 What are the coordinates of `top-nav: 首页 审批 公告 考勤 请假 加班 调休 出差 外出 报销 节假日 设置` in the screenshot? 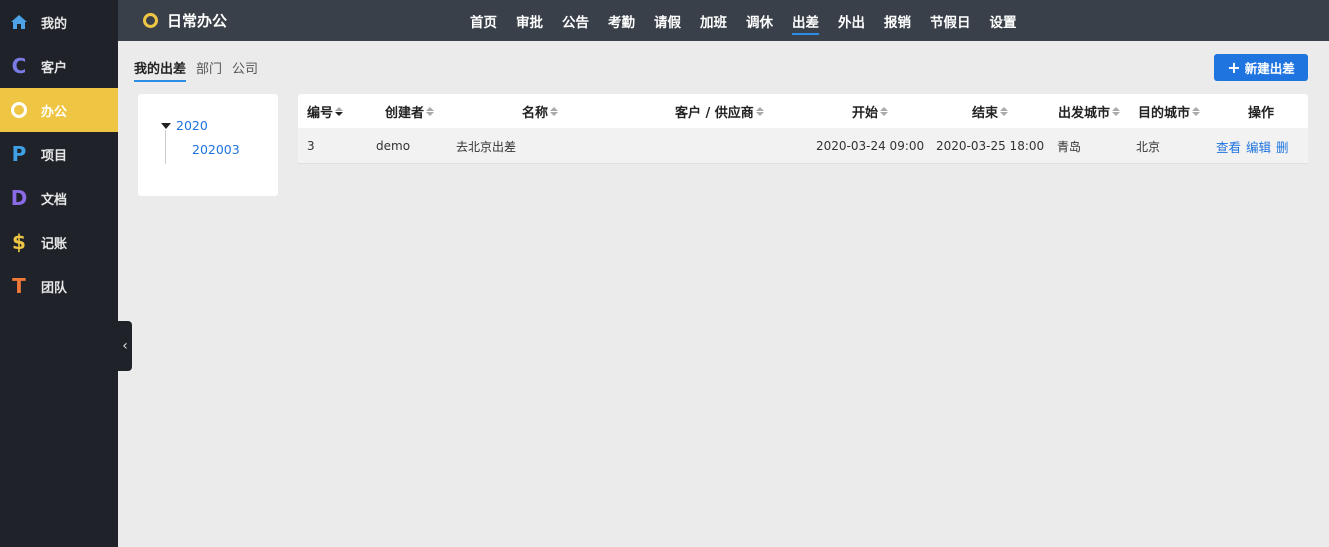 It's located at (753, 20).